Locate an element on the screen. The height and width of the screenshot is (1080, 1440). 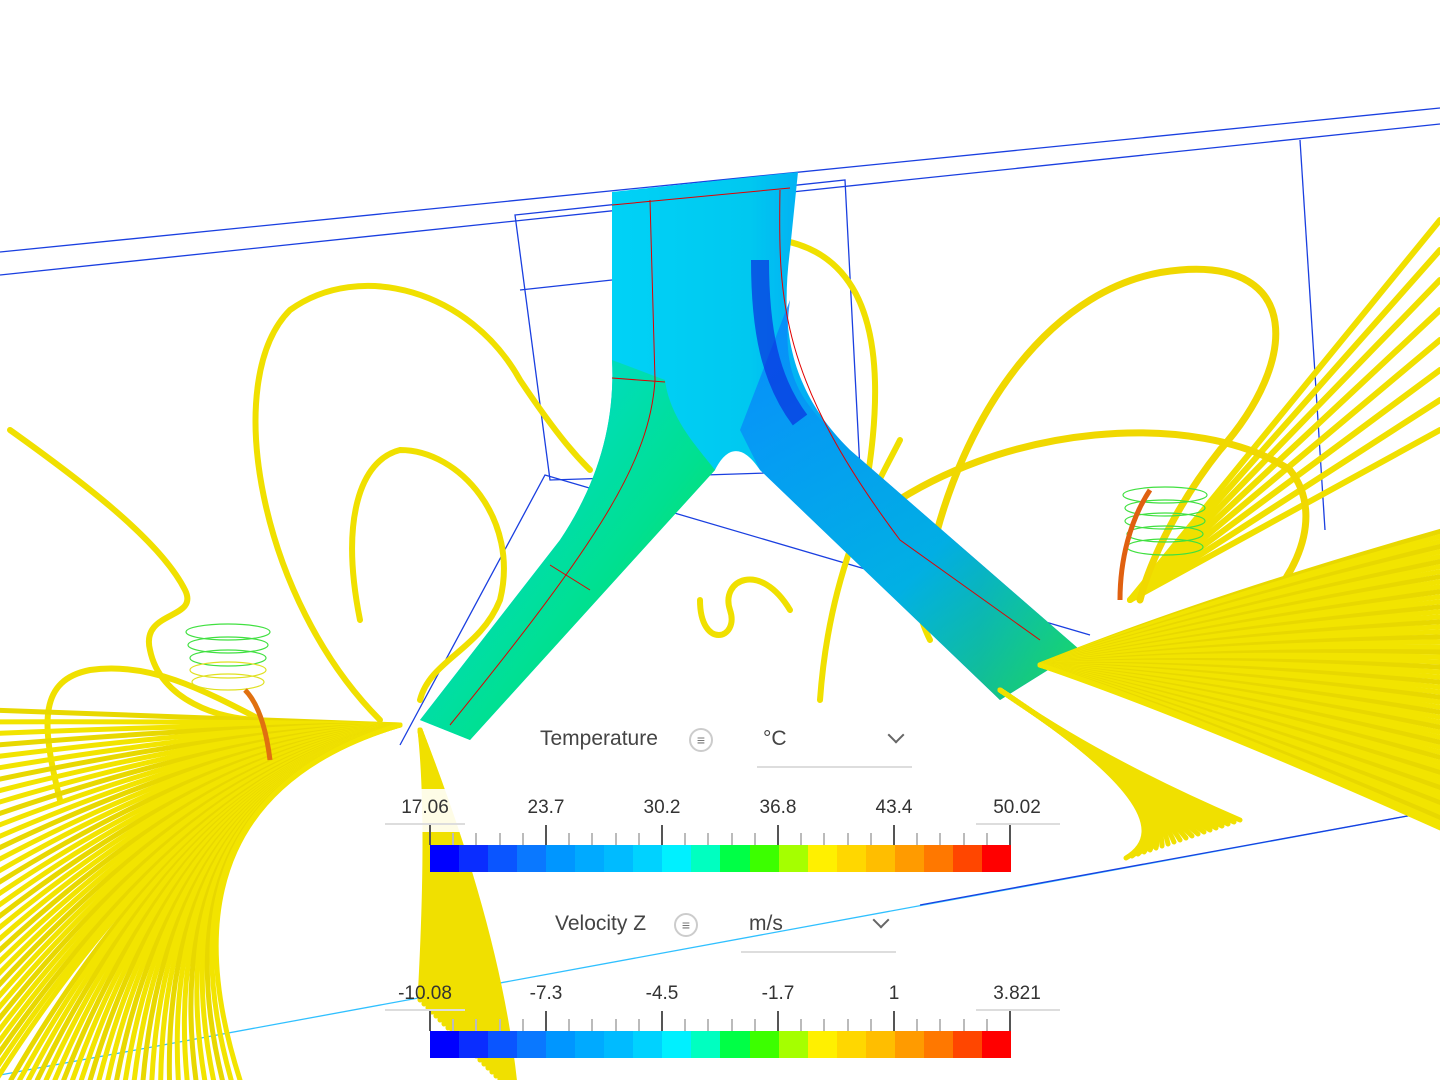
scale-label: -1.7 is located at coordinates (778, 993).